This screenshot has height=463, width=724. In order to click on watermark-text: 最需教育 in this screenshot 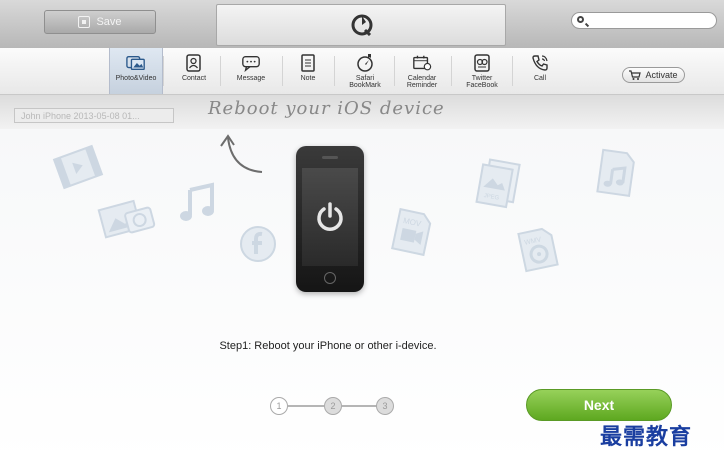, I will do `click(646, 437)`.